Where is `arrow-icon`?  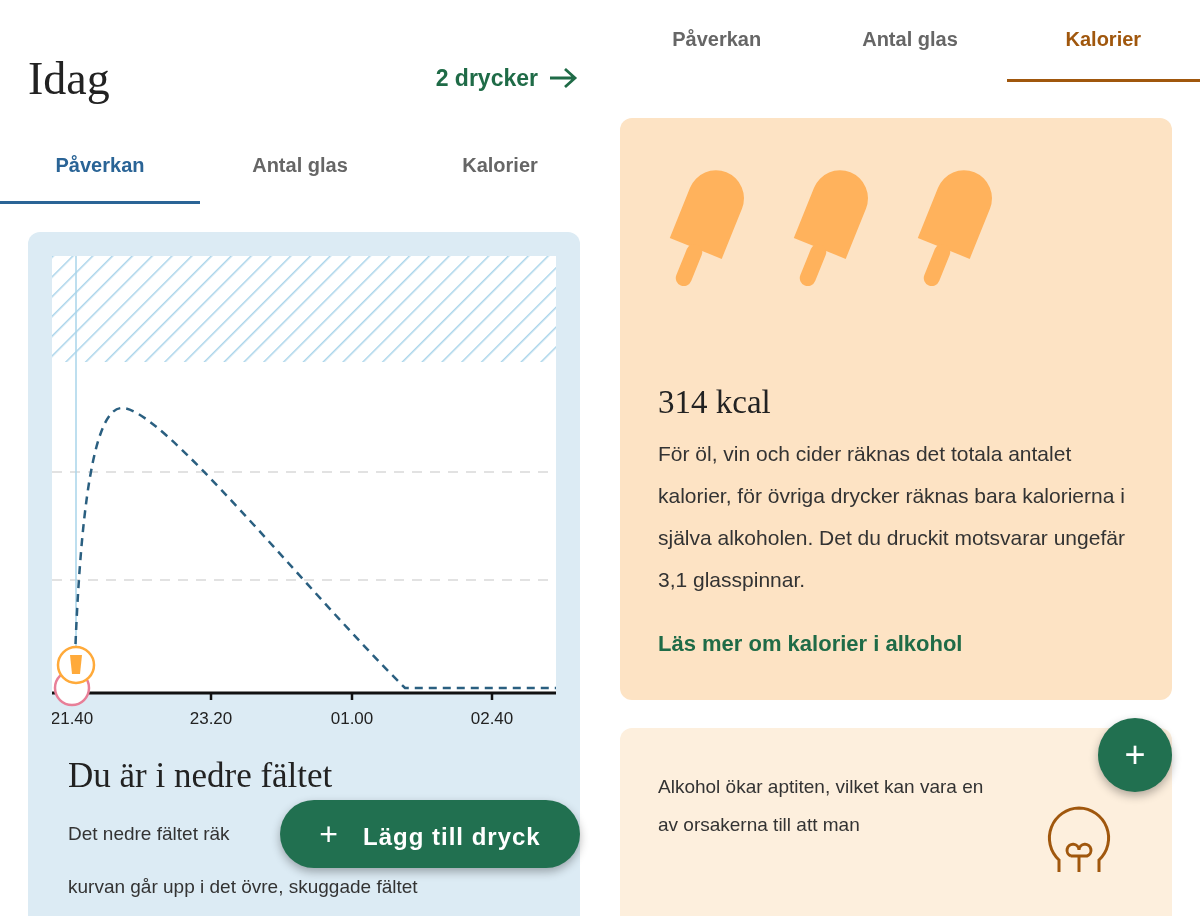 arrow-icon is located at coordinates (563, 78).